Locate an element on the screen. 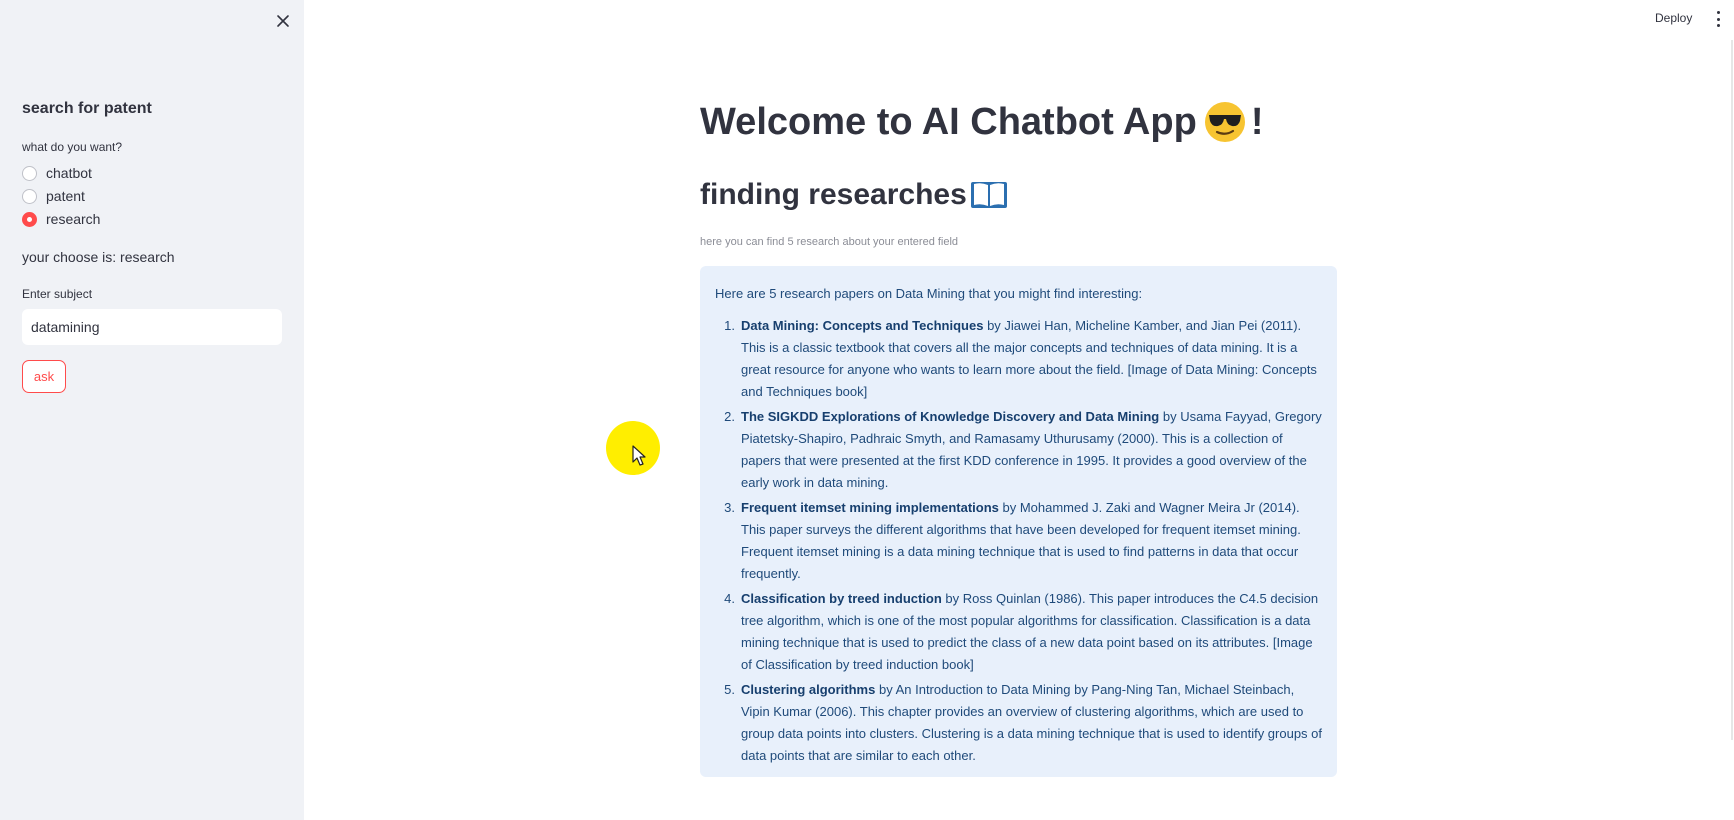 The image size is (1734, 820). kebab-menu-icon is located at coordinates (1718, 19).